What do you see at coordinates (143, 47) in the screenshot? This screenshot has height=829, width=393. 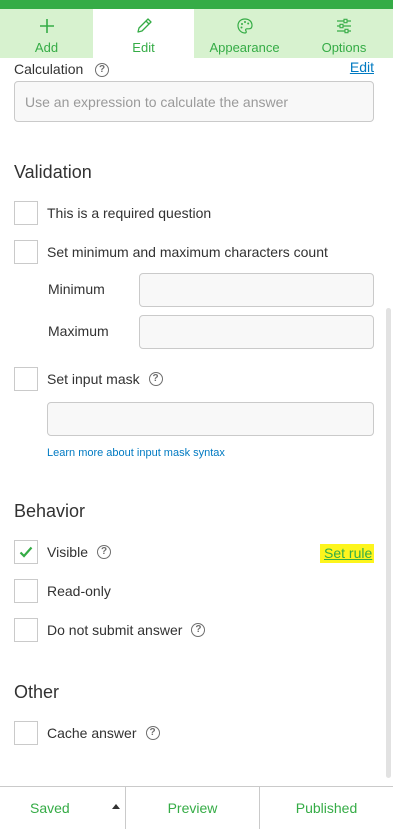 I see `tab-label: Edit` at bounding box center [143, 47].